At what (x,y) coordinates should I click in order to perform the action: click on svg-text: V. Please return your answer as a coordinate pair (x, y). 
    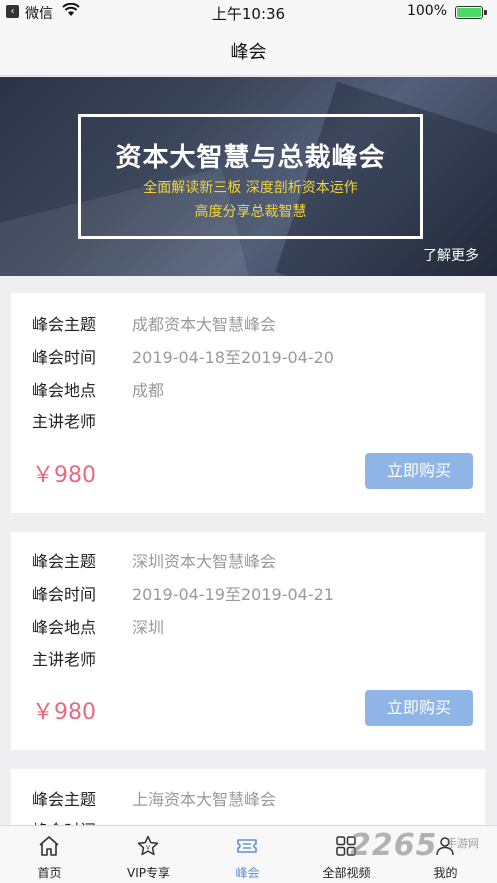
    Looking at the image, I should click on (148, 848).